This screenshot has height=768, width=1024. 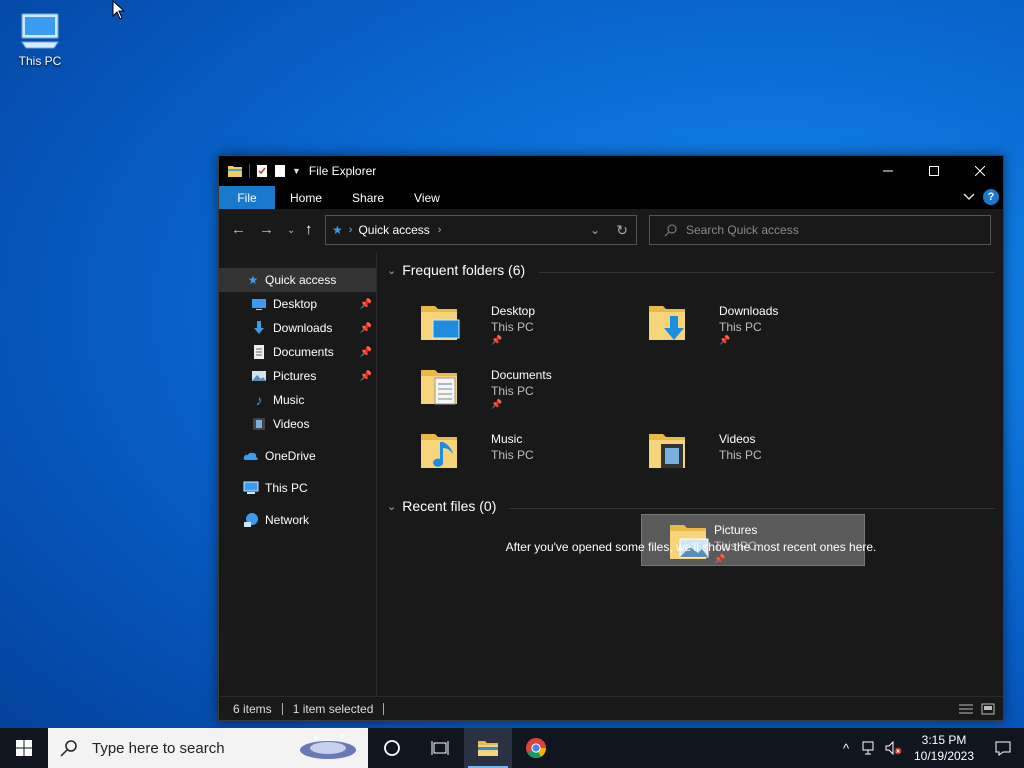 I want to click on group-header-label: Recent files (0), so click(x=449, y=506).